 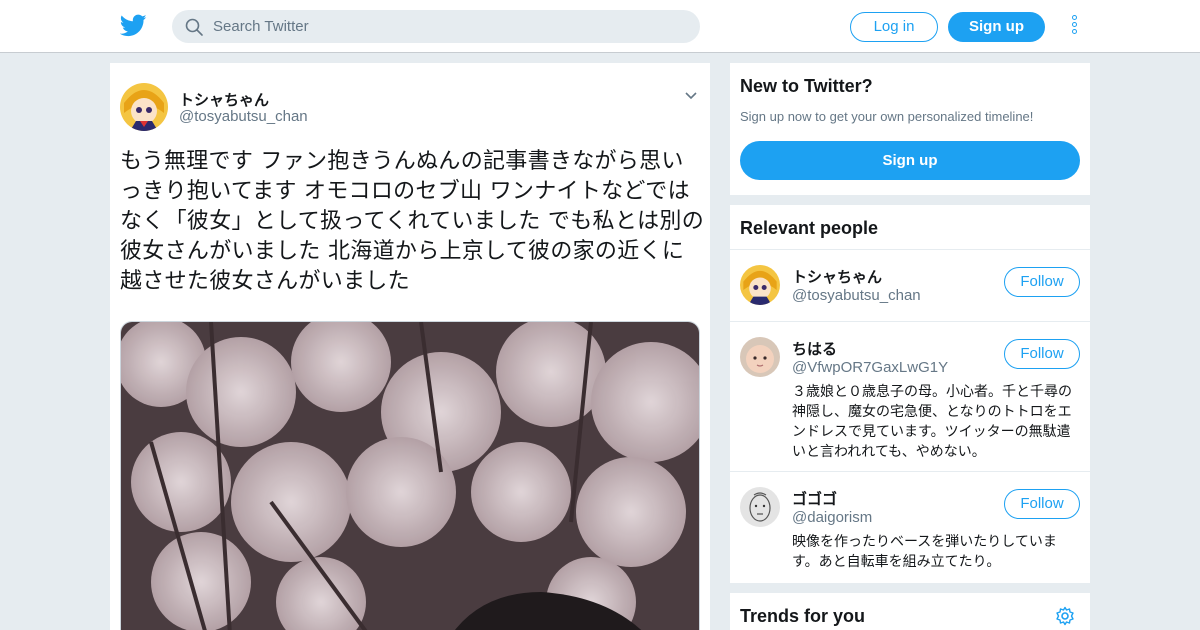 I want to click on signup-large-button: Sign up, so click(x=910, y=160).